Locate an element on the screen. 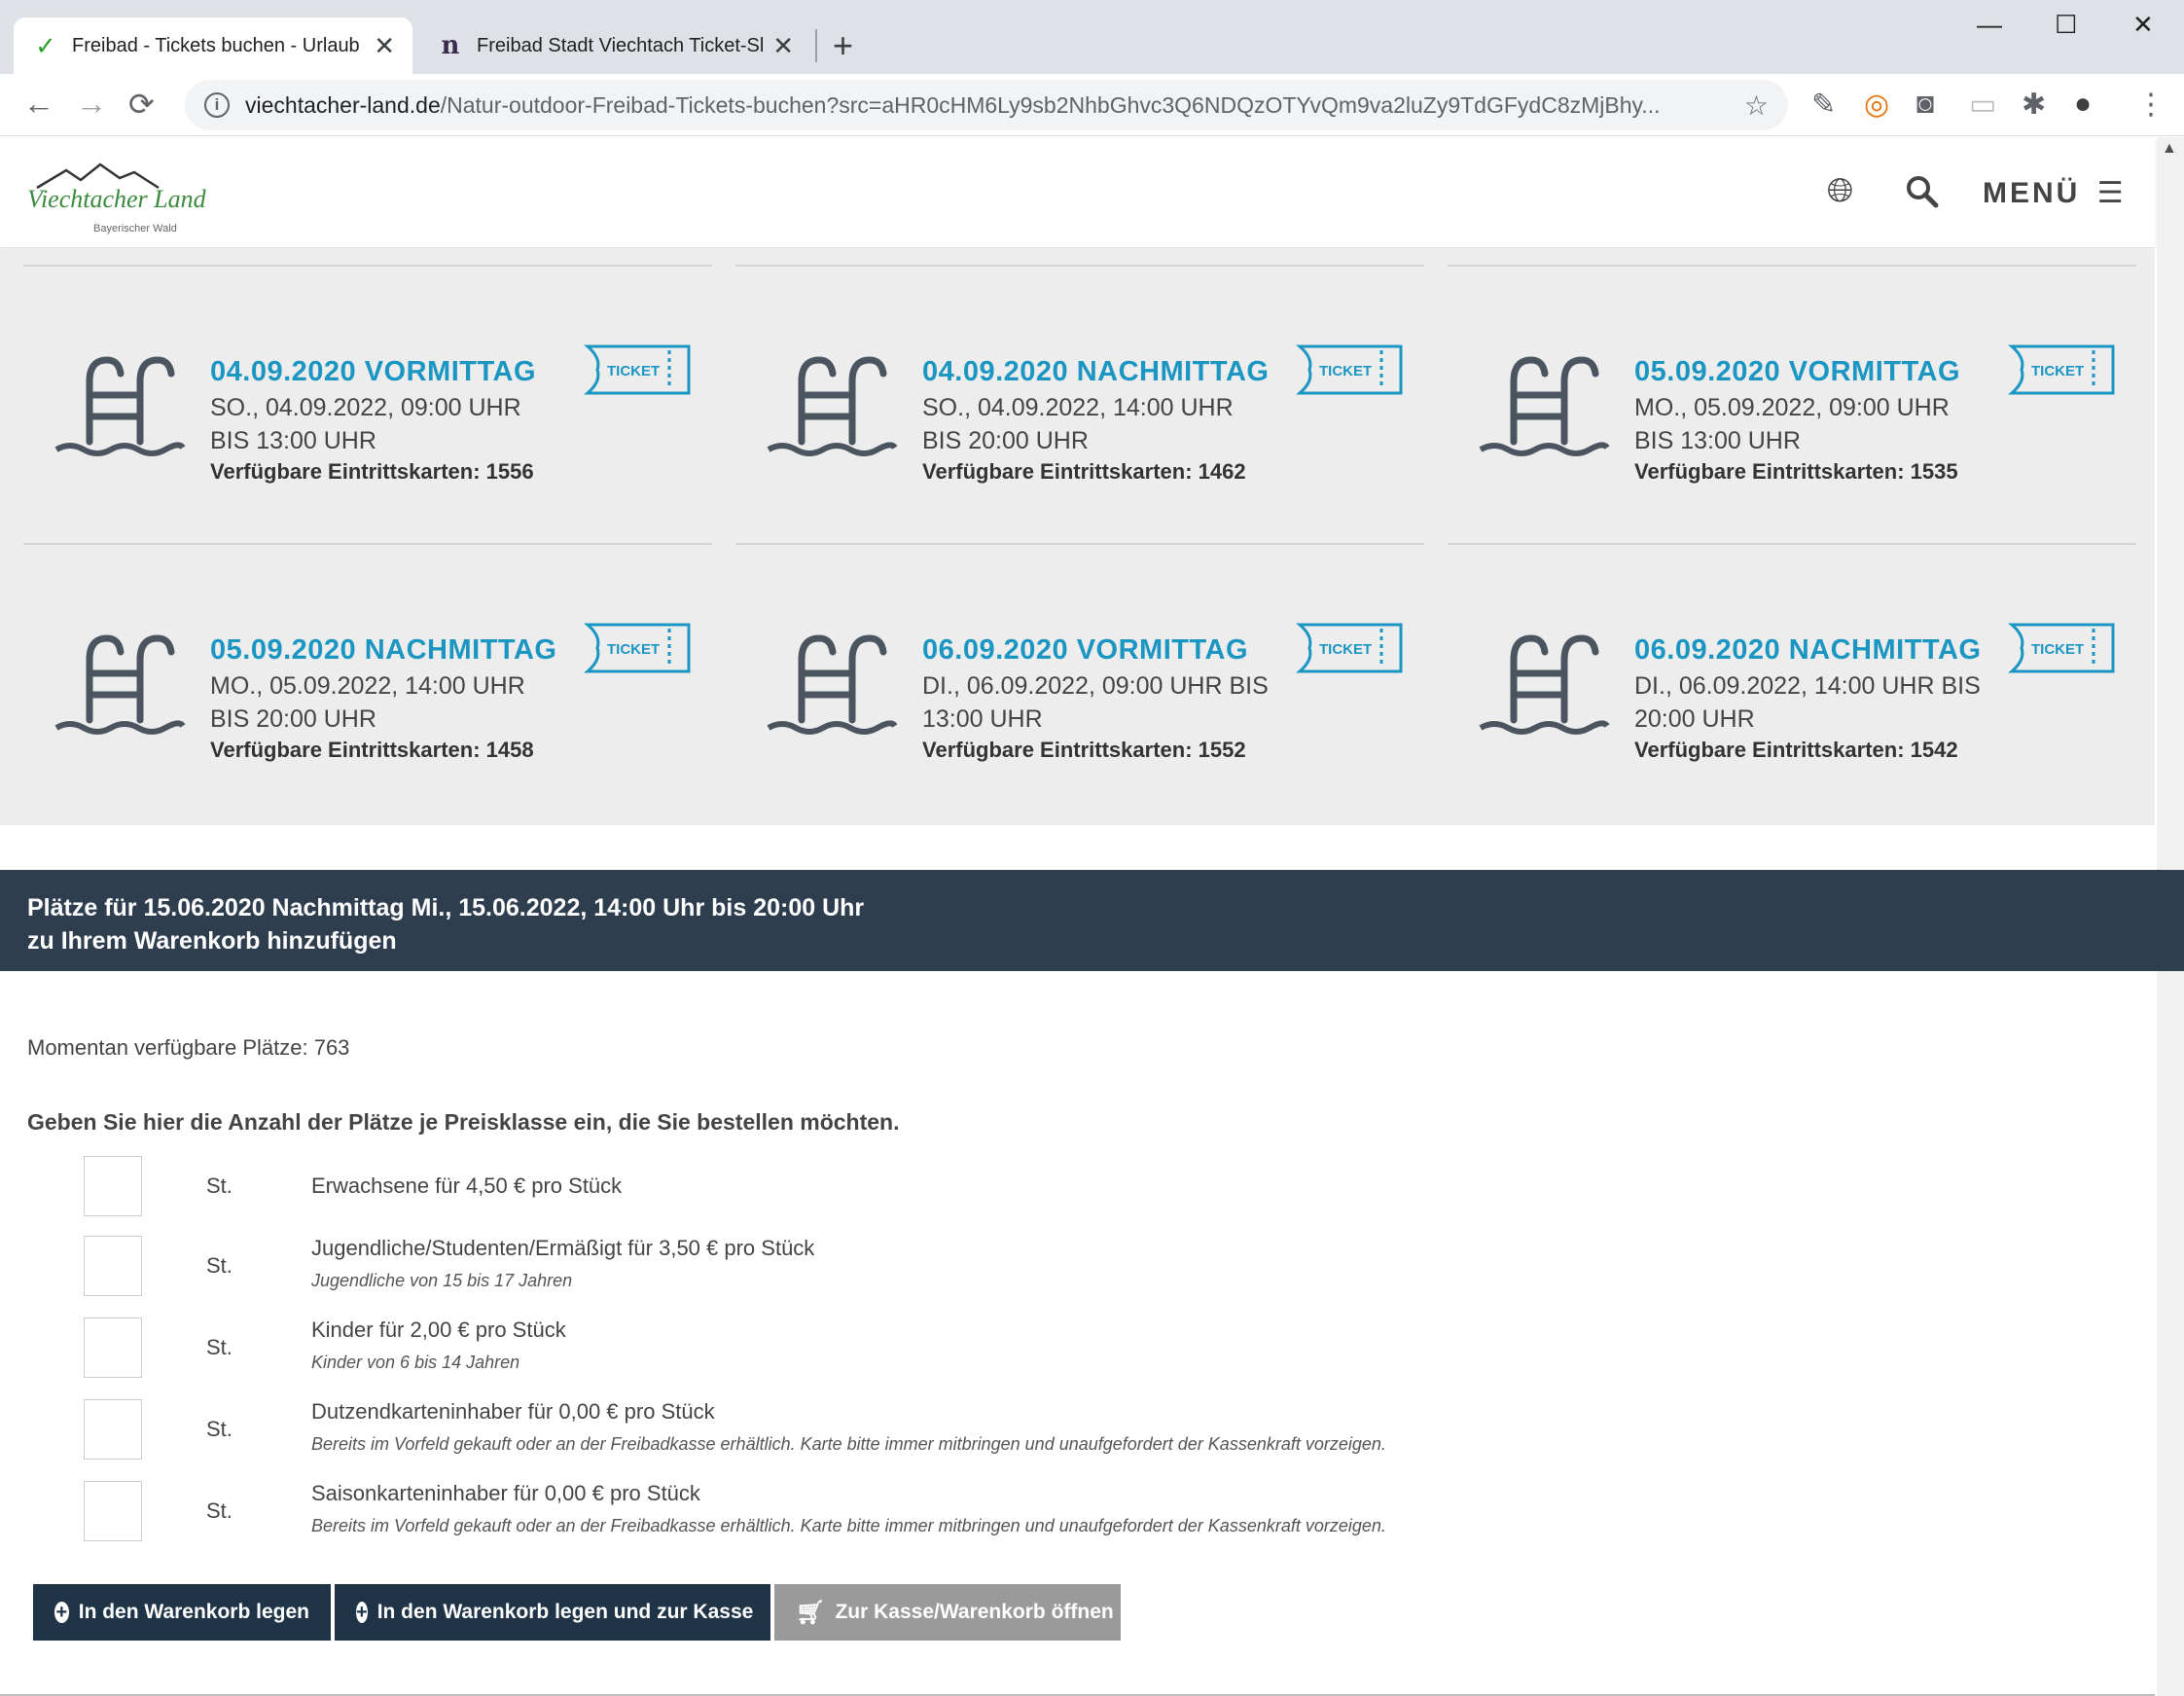 The image size is (2184, 1696). extensions-puzzle-icon: ✱ is located at coordinates (2034, 105).